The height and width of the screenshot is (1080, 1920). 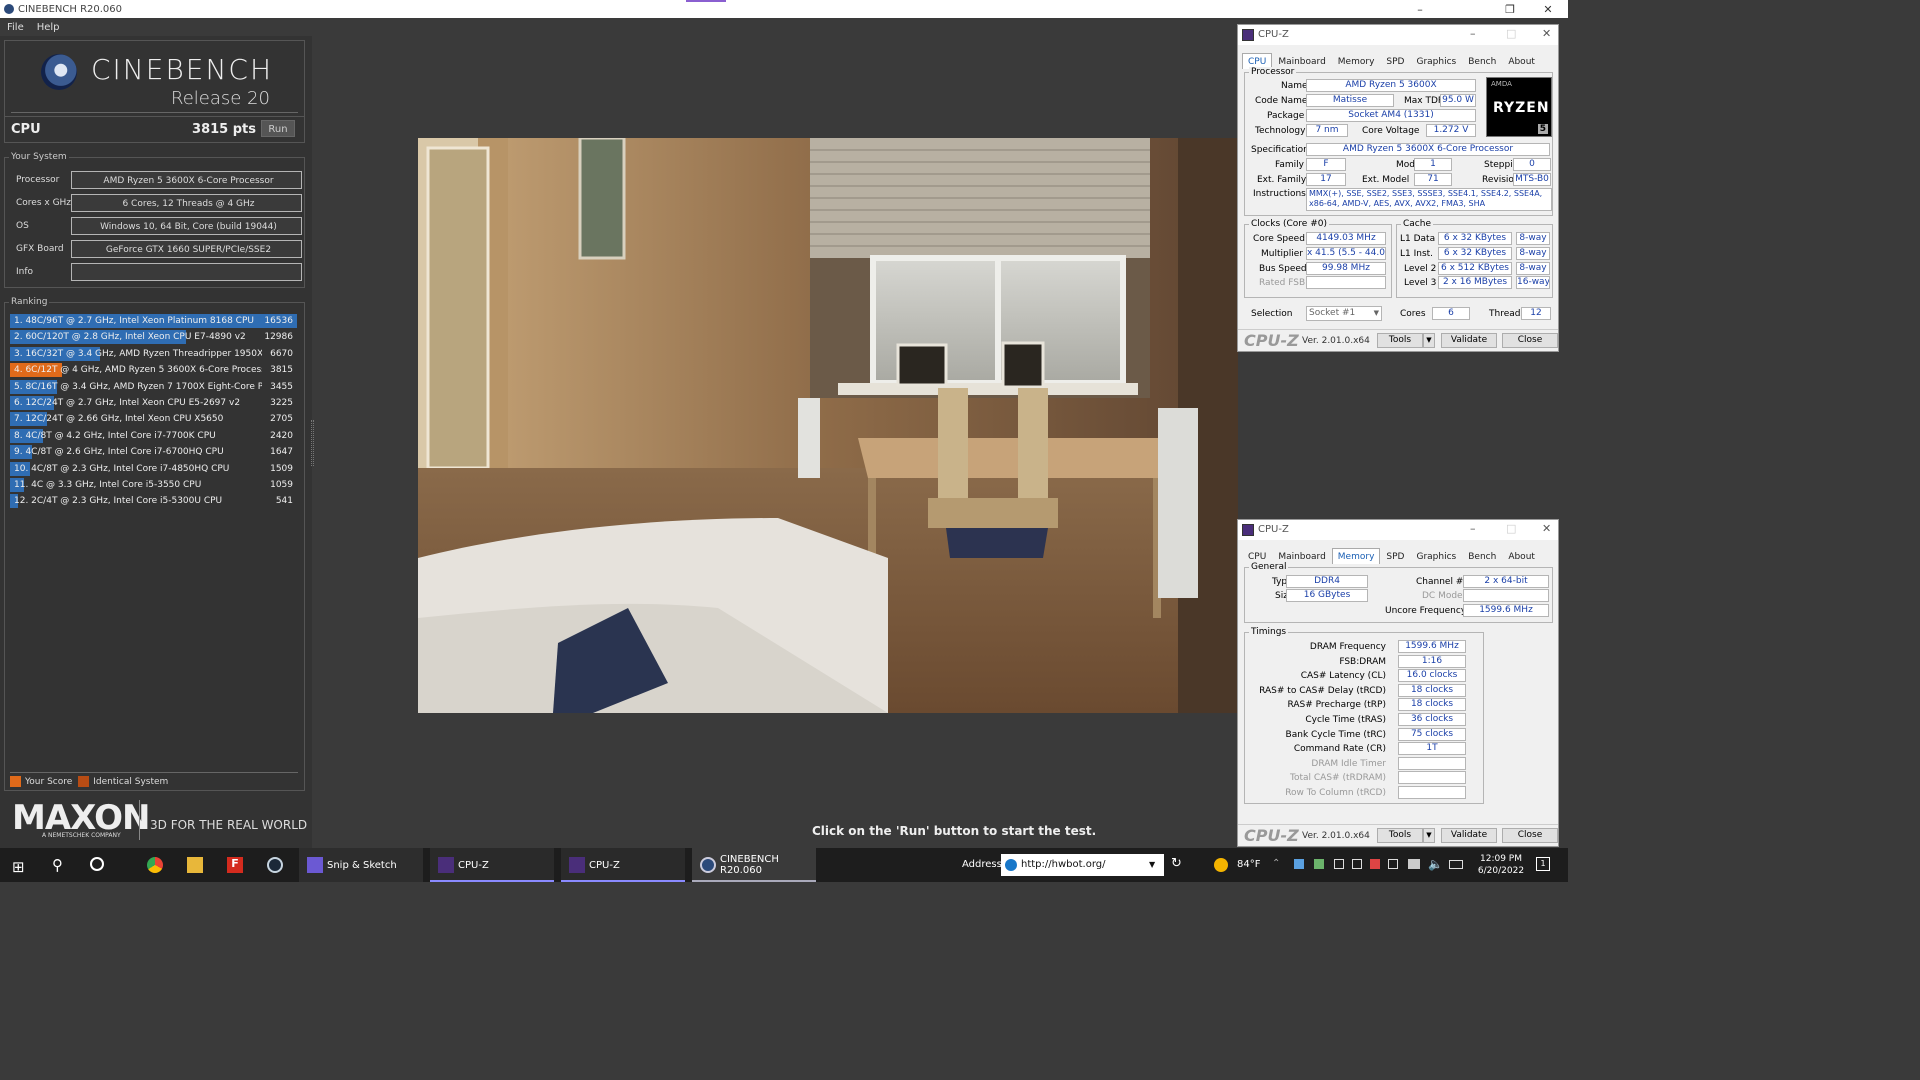 I want to click on timings-legend: Timings, so click(x=1269, y=632).